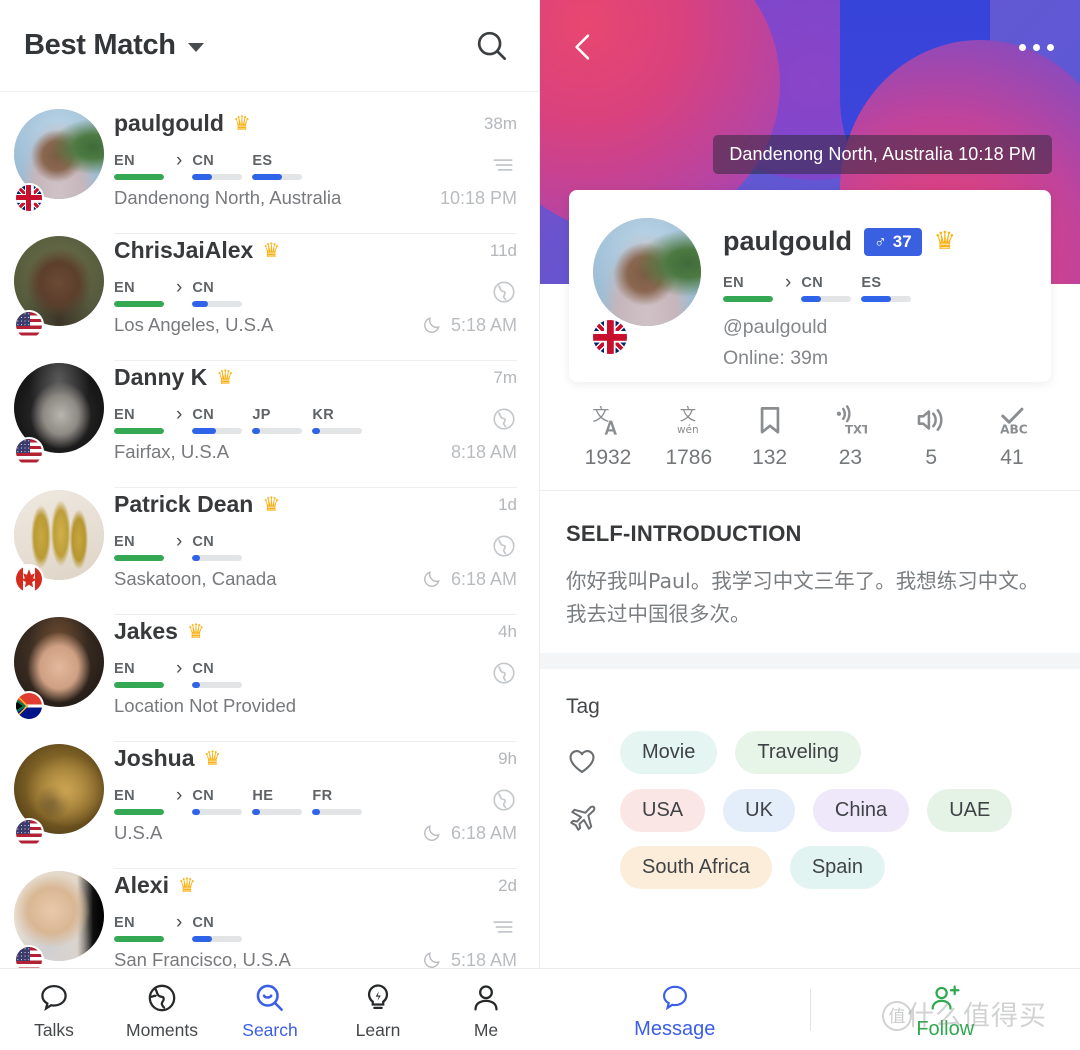 This screenshot has height=1050, width=1080. I want to click on match-list-item: Jakes ♛ 4h EN › CN Location Not Provided, so click(269, 663).